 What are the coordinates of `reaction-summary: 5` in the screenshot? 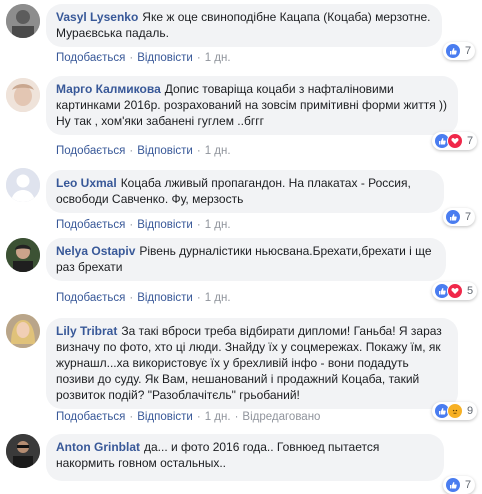 It's located at (455, 291).